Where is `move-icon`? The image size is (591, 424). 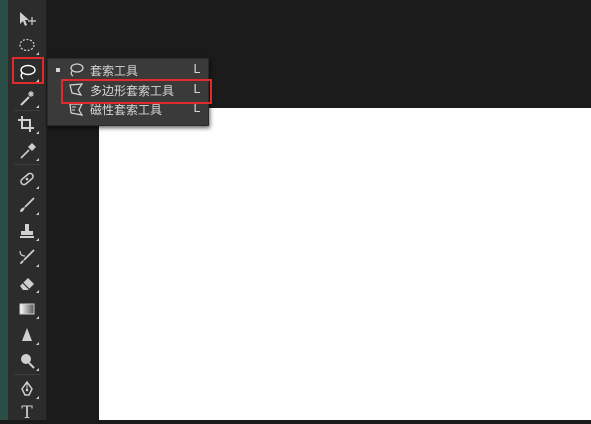
move-icon is located at coordinates (28, 19).